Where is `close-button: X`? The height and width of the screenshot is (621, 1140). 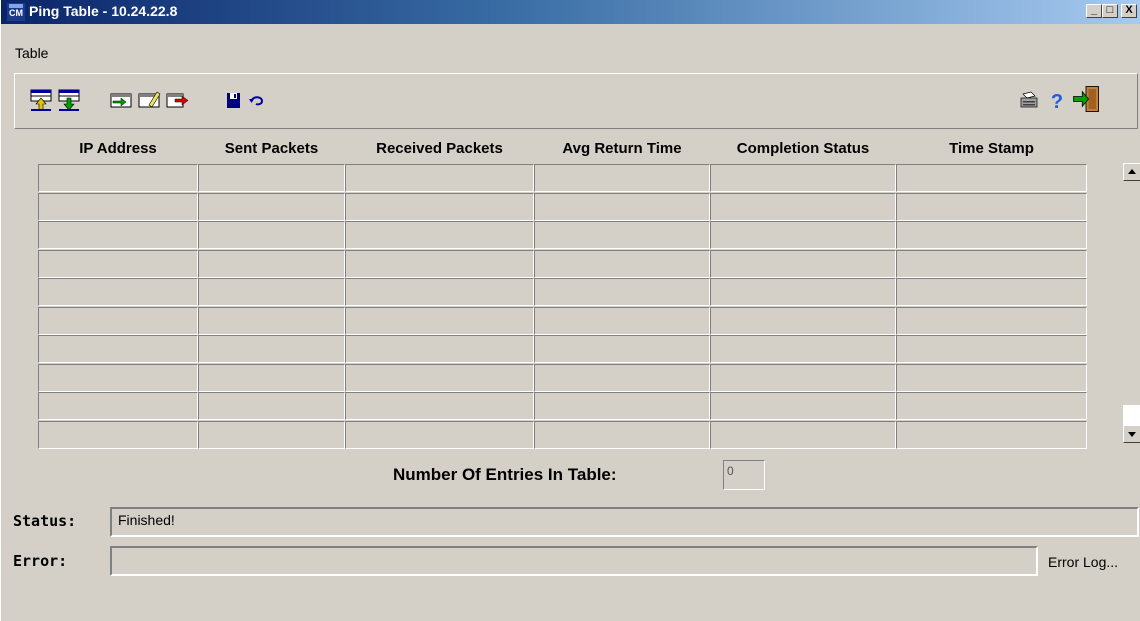
close-button: X is located at coordinates (1129, 11).